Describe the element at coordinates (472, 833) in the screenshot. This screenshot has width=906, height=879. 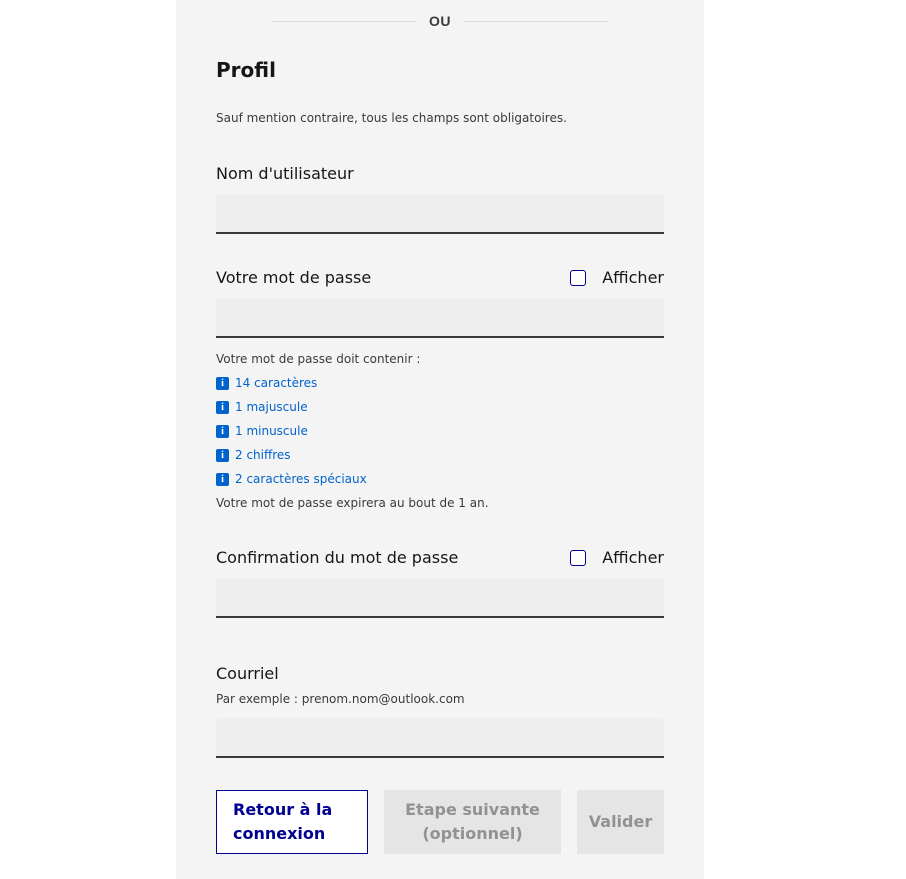
I see `next-button-line2: (optionnel)` at that location.